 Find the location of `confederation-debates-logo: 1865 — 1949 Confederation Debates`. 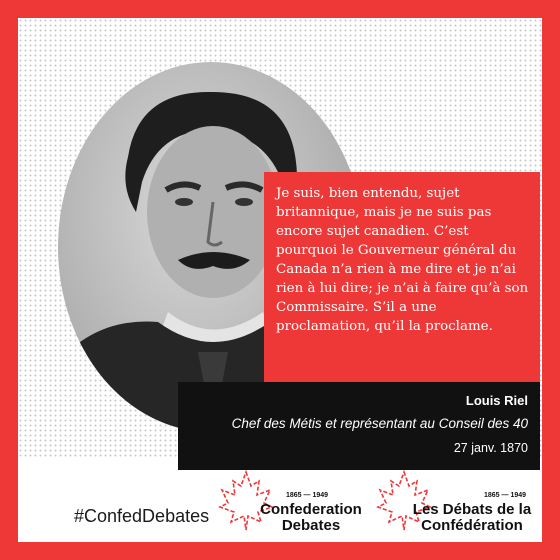

confederation-debates-logo: 1865 — 1949 Confederation Debates is located at coordinates (293, 502).